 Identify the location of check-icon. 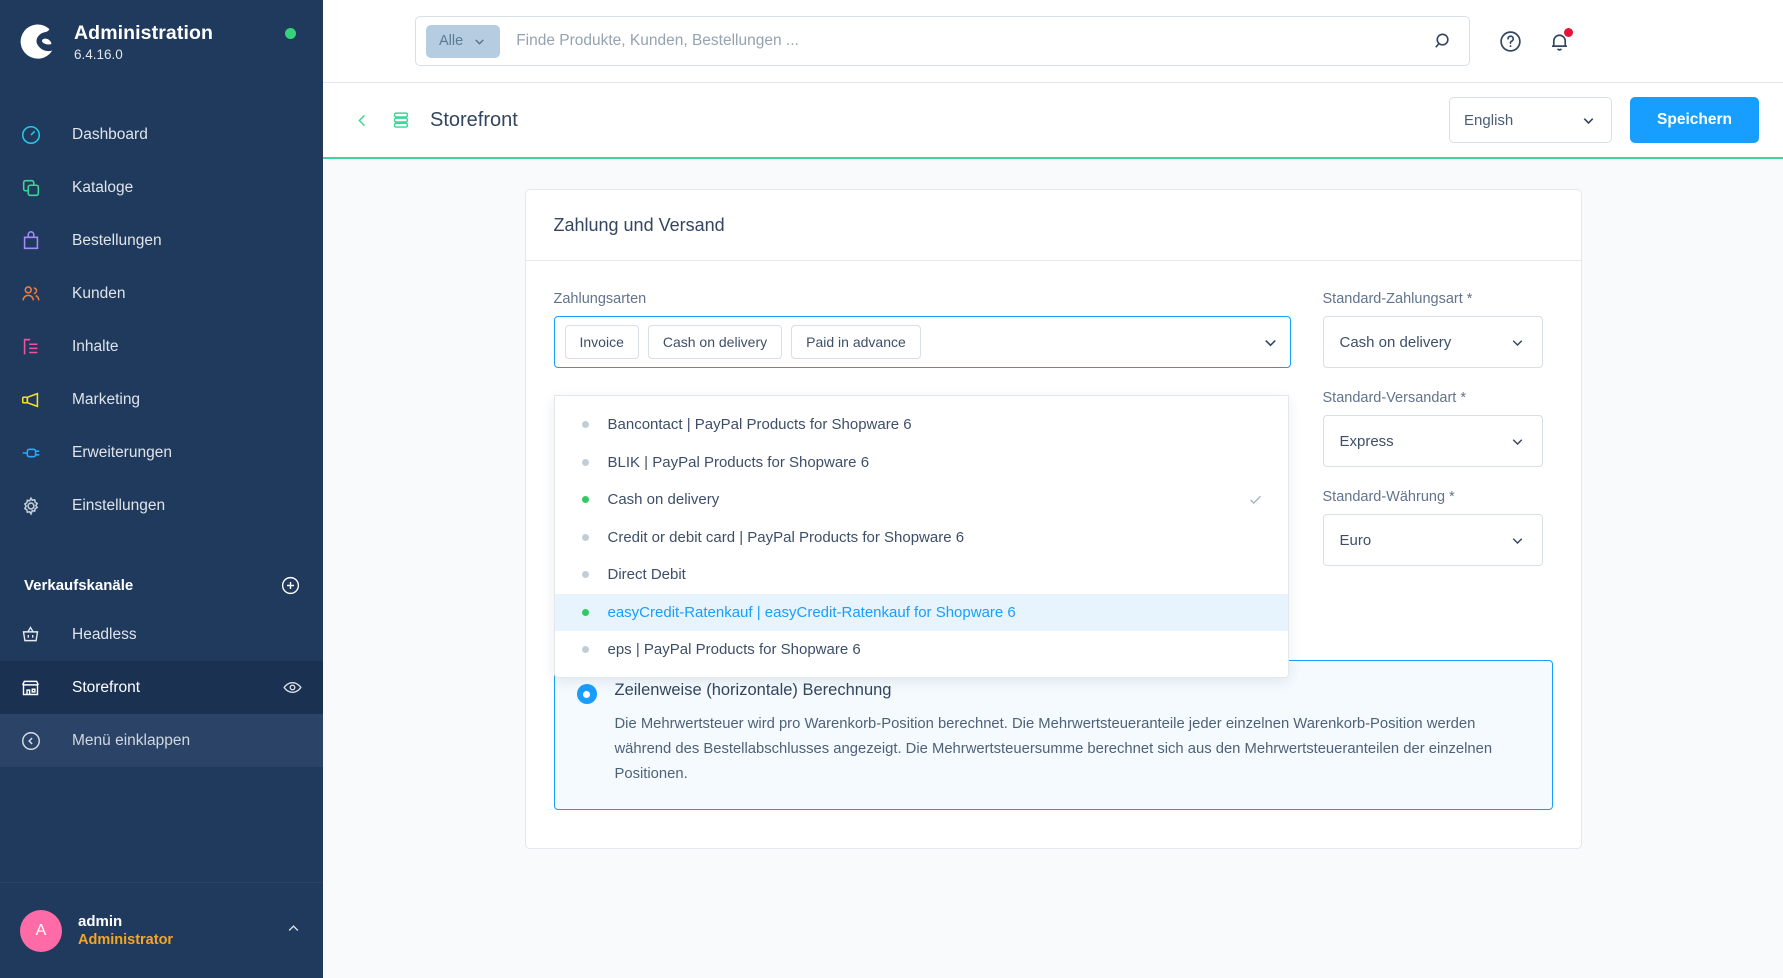
(1255, 499).